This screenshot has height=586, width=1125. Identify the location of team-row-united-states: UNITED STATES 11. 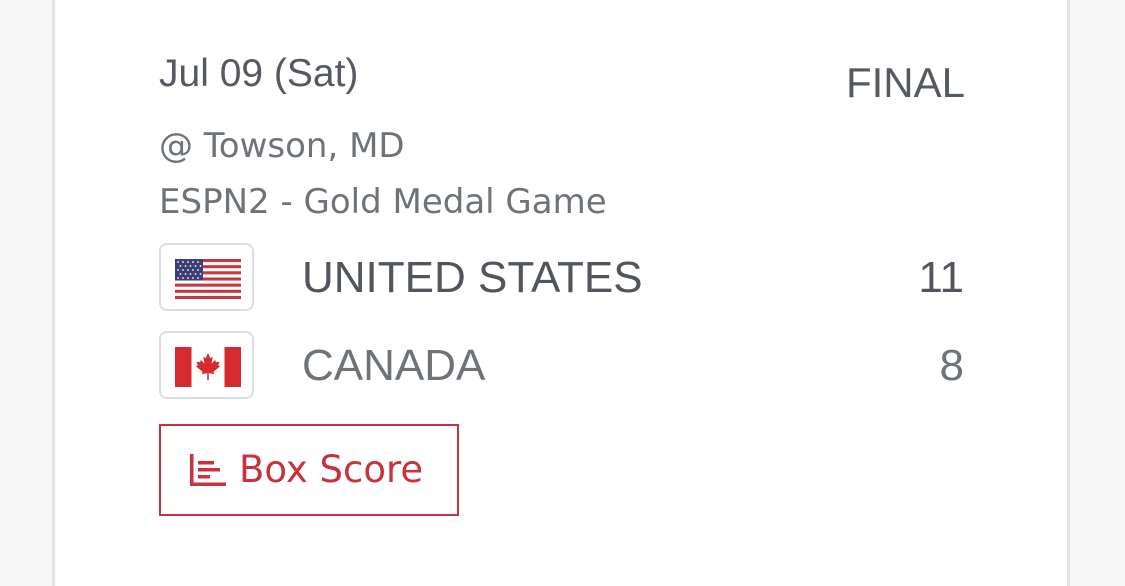
(561, 277).